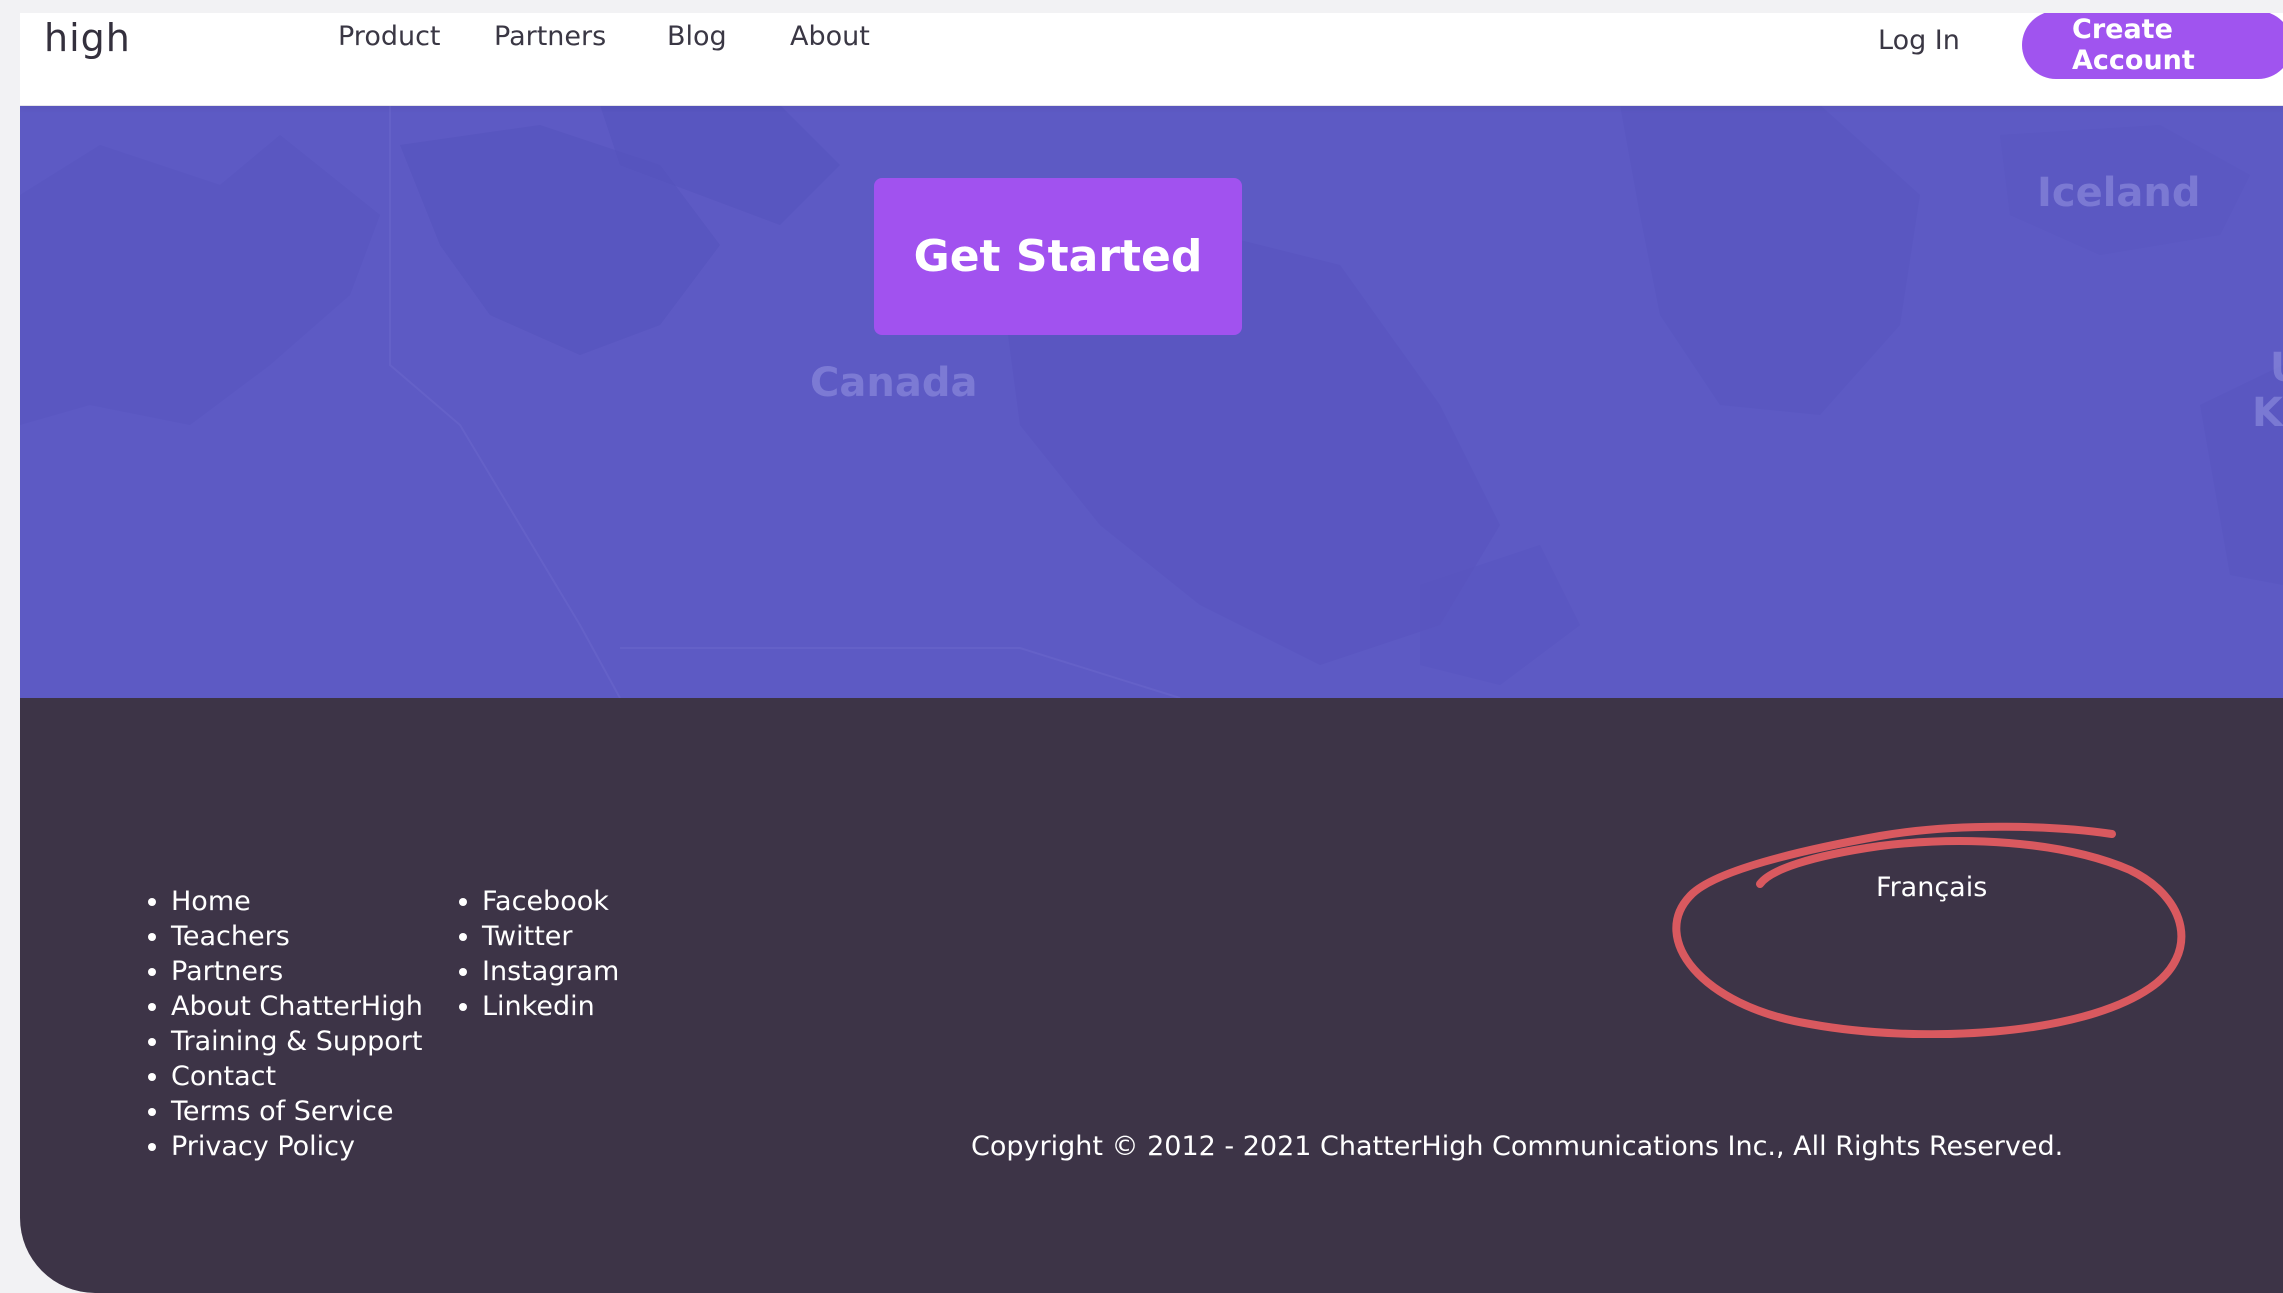  Describe the element at coordinates (297, 1076) in the screenshot. I see `footer-link-contact: Contact` at that location.